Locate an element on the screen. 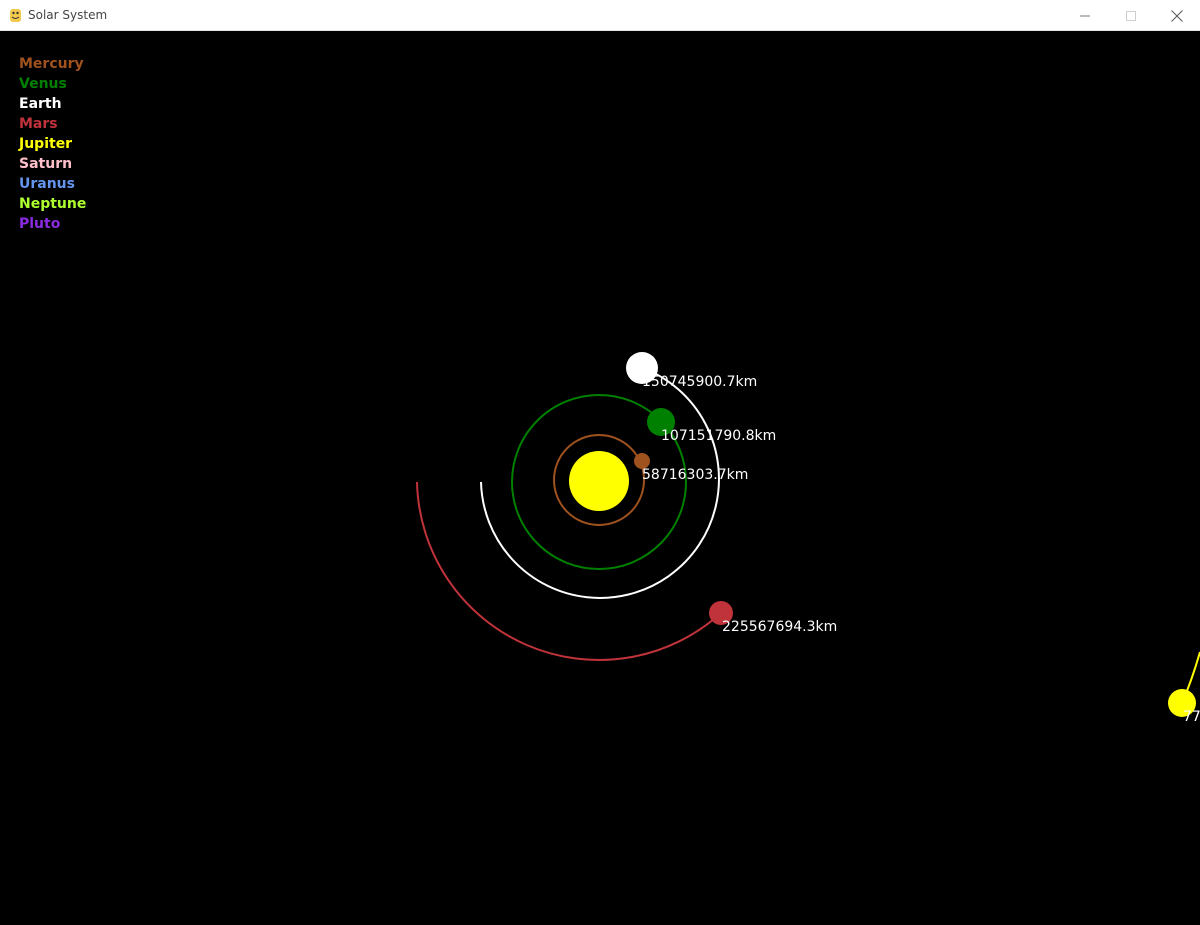 The width and height of the screenshot is (1200, 925). minimize-button is located at coordinates (1085, 15).